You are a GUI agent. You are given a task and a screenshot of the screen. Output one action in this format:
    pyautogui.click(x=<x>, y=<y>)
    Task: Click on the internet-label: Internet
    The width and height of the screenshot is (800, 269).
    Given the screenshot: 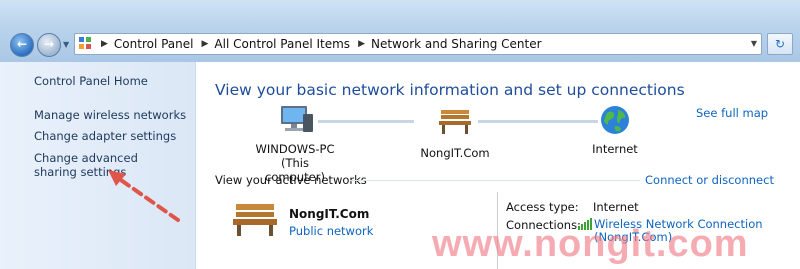 What is the action you would take?
    pyautogui.click(x=615, y=149)
    